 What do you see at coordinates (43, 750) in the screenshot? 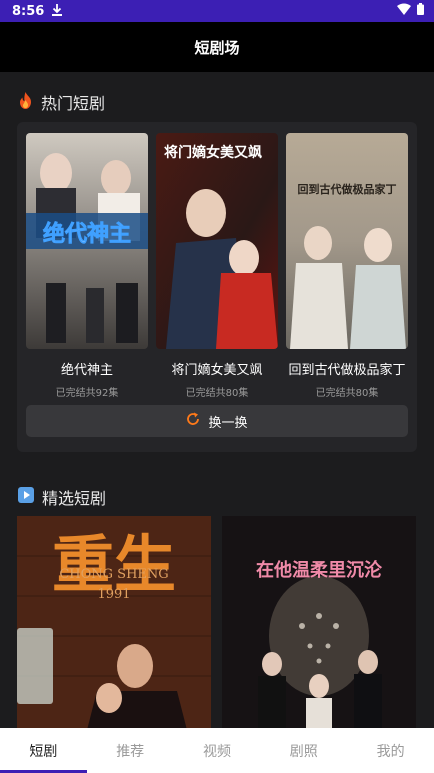
I see `tab-shortdrama: 短剧` at bounding box center [43, 750].